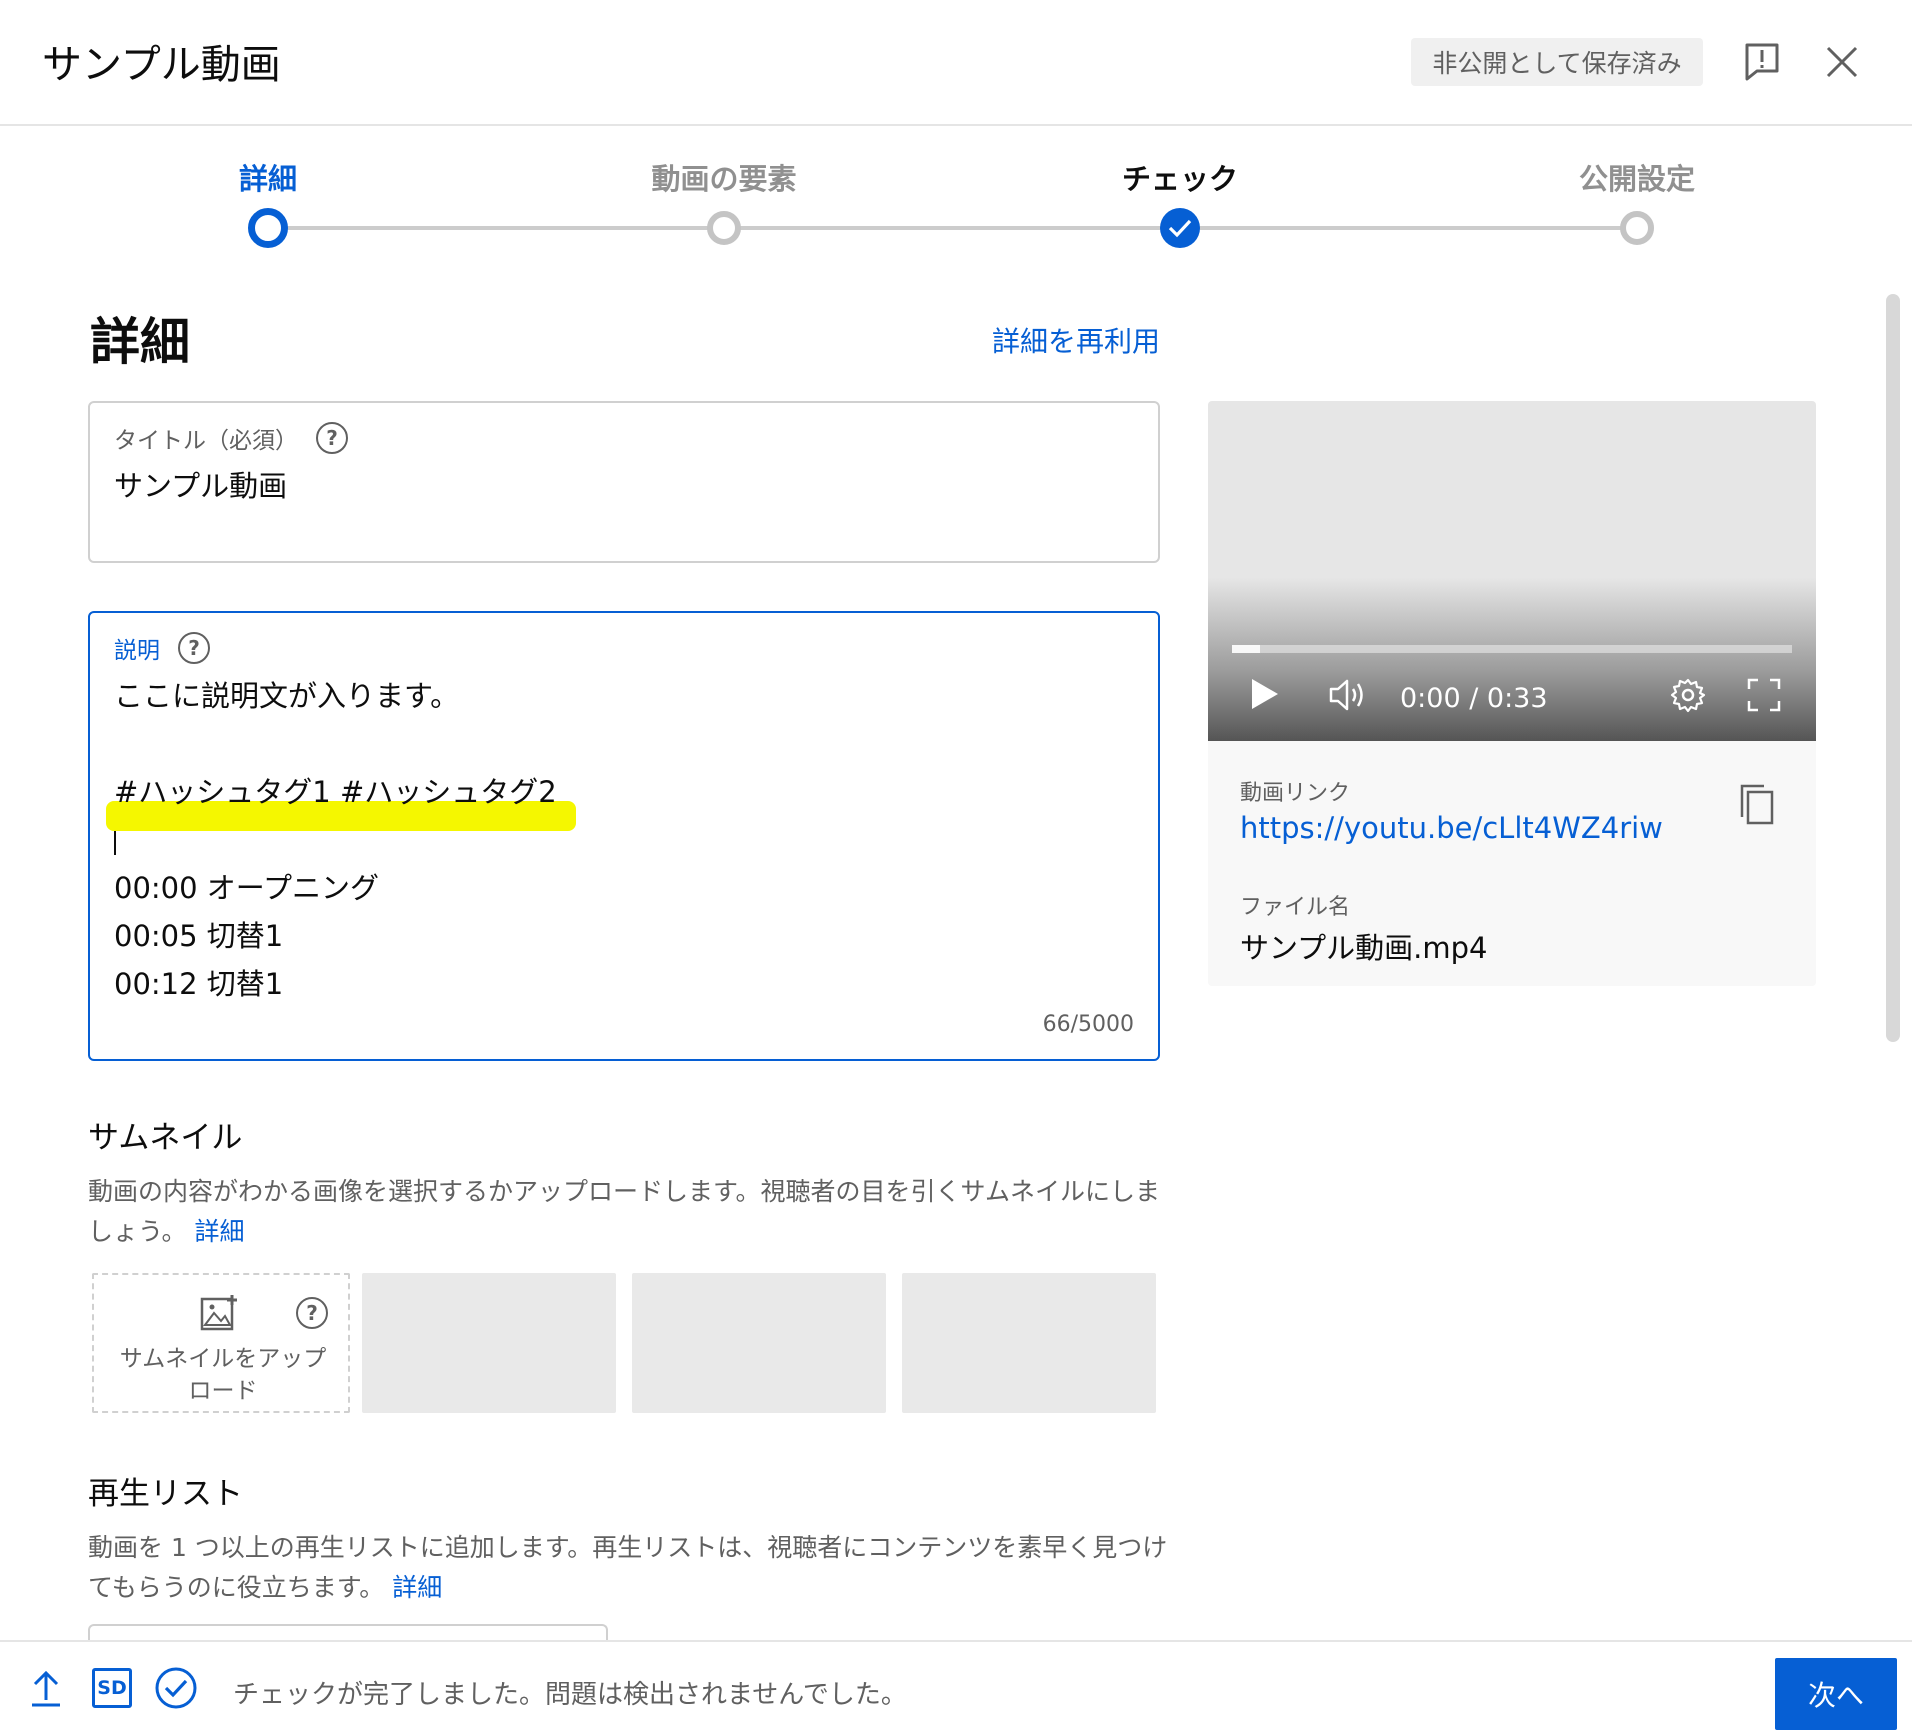 The height and width of the screenshot is (1734, 1912). What do you see at coordinates (1474, 698) in the screenshot?
I see `video-time: 0:00 / 0:33` at bounding box center [1474, 698].